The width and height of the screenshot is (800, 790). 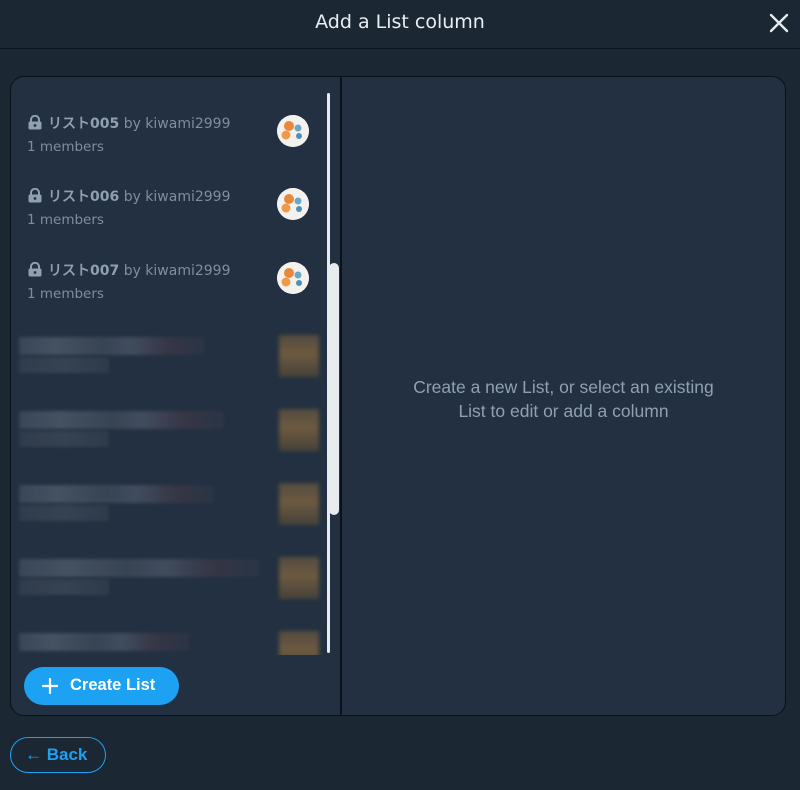 I want to click on list-item: リスト006 by kiwami2999 1 members, so click(x=169, y=189).